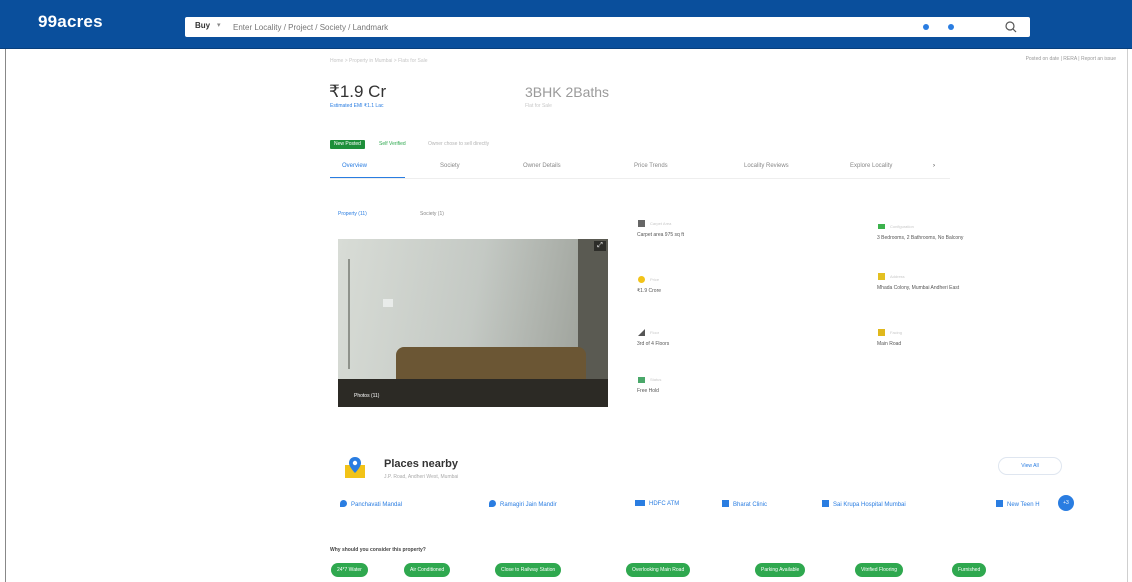  What do you see at coordinates (1071, 59) in the screenshot?
I see `top-links: Posted on date | RERA | Report an issue` at bounding box center [1071, 59].